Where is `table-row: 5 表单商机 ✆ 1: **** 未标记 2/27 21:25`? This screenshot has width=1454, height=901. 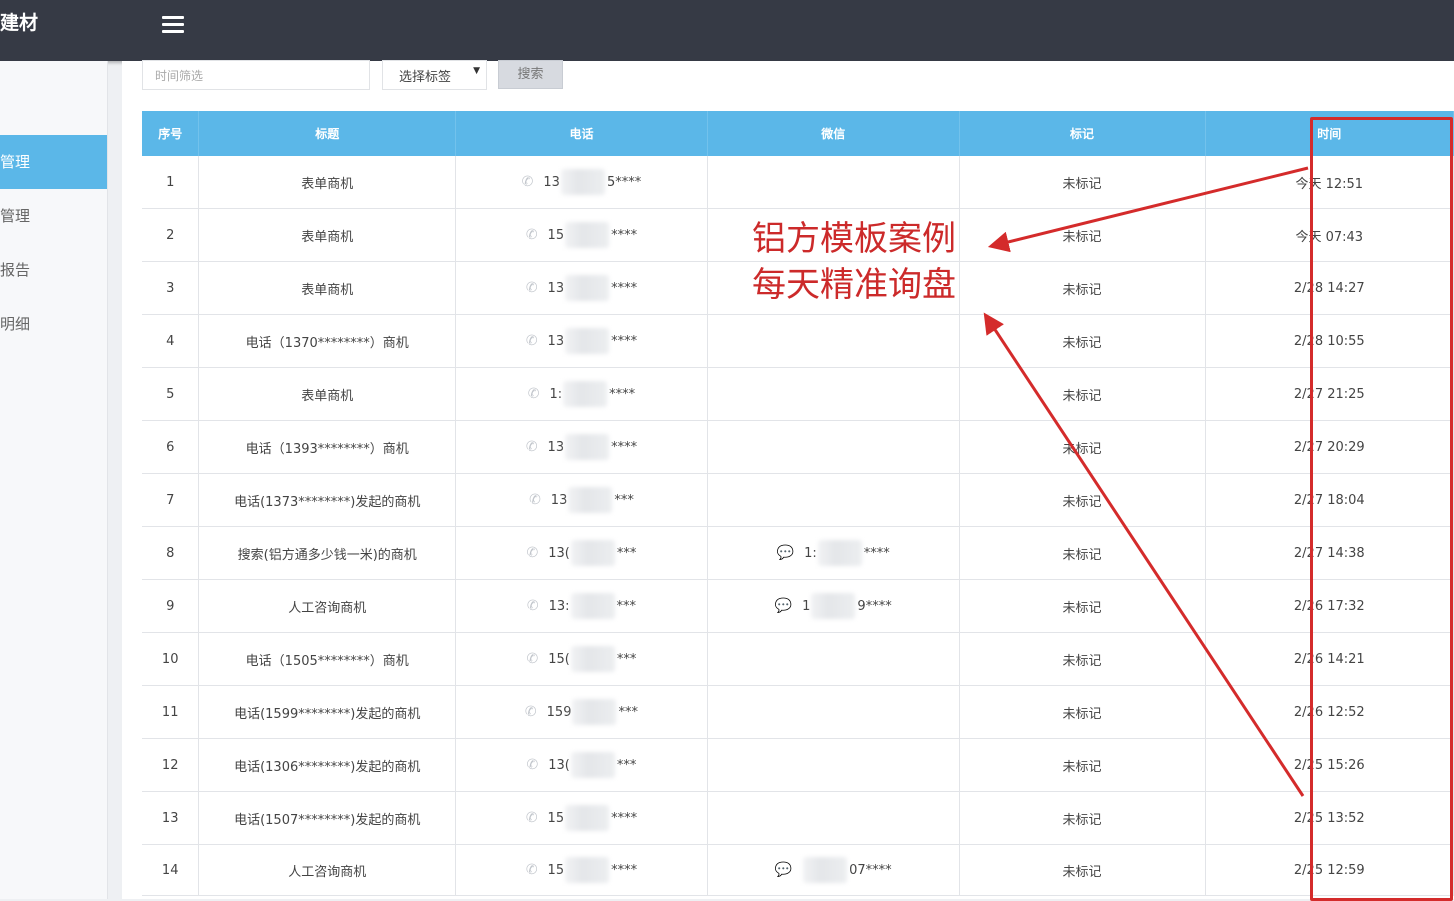
table-row: 5 表单商机 ✆ 1: **** 未标记 2/27 21:25 is located at coordinates (798, 394).